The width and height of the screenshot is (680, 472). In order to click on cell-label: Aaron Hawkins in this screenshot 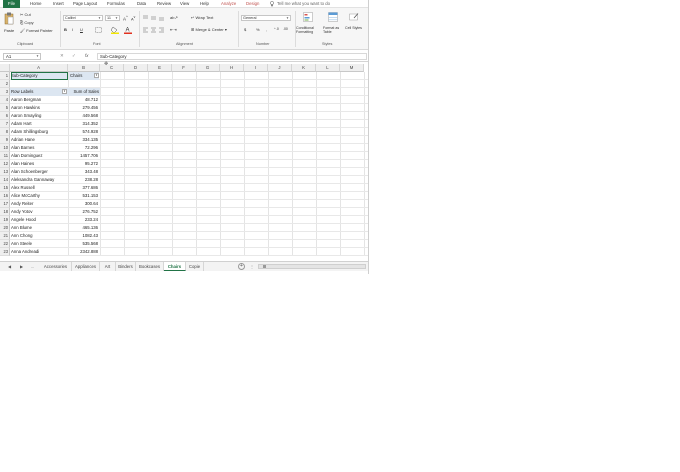, I will do `click(39, 108)`.